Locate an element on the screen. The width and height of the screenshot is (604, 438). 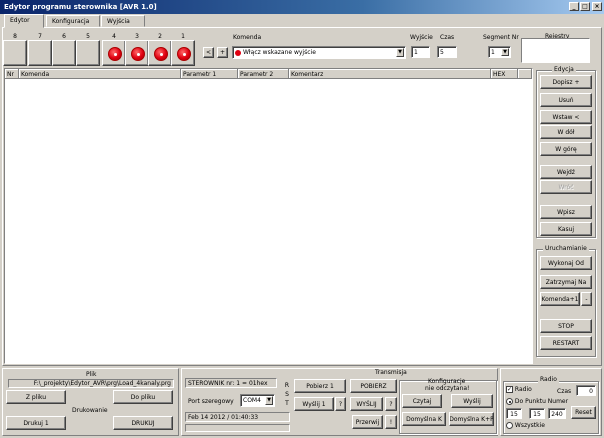
radio-time-input: 0 is located at coordinates (586, 390).